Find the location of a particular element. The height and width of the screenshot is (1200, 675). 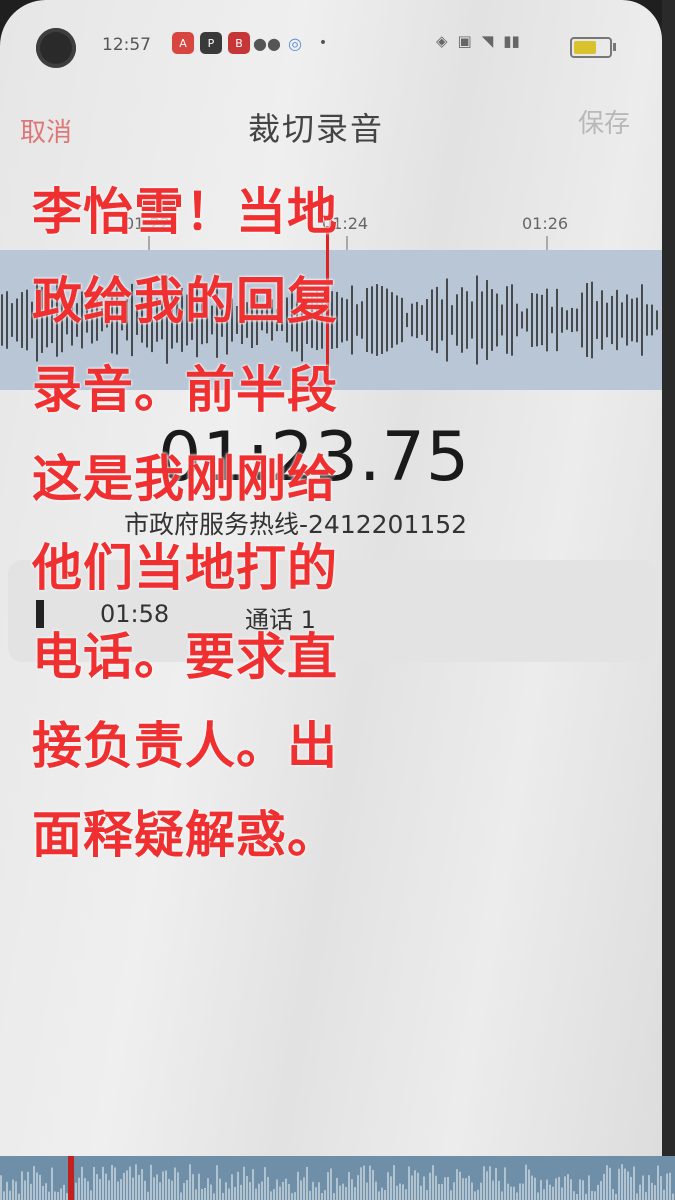

status-bar: 12:57 A P B ●● ◎ • ◈ ▣ ◥ ▮▮ is located at coordinates (331, 45).